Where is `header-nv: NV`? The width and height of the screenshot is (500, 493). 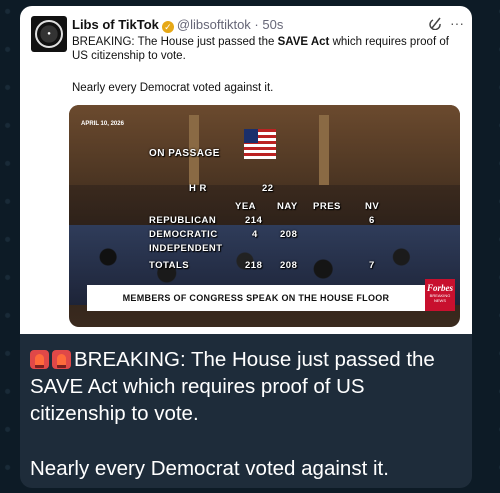
header-nv: NV is located at coordinates (372, 206).